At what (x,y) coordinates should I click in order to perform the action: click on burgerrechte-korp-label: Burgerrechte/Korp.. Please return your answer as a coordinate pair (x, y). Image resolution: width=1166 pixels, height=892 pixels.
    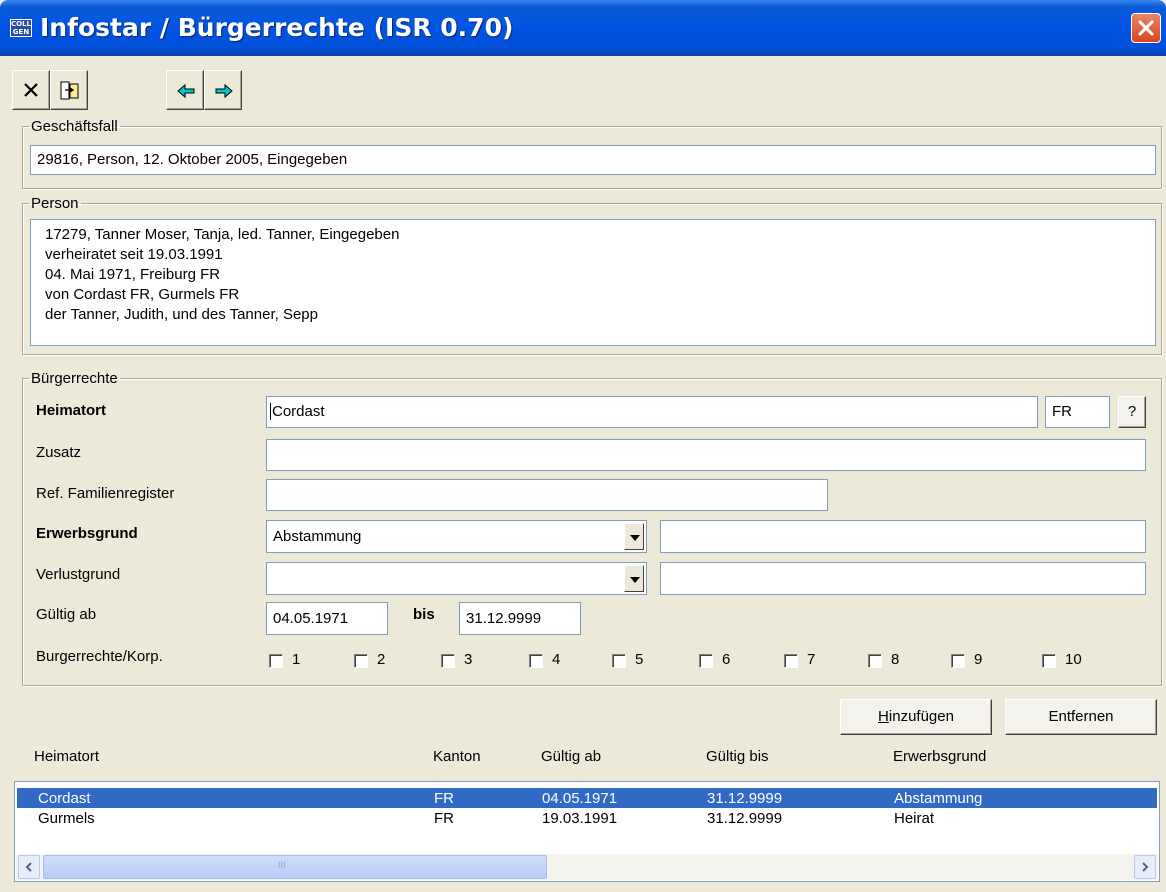
    Looking at the image, I should click on (99, 656).